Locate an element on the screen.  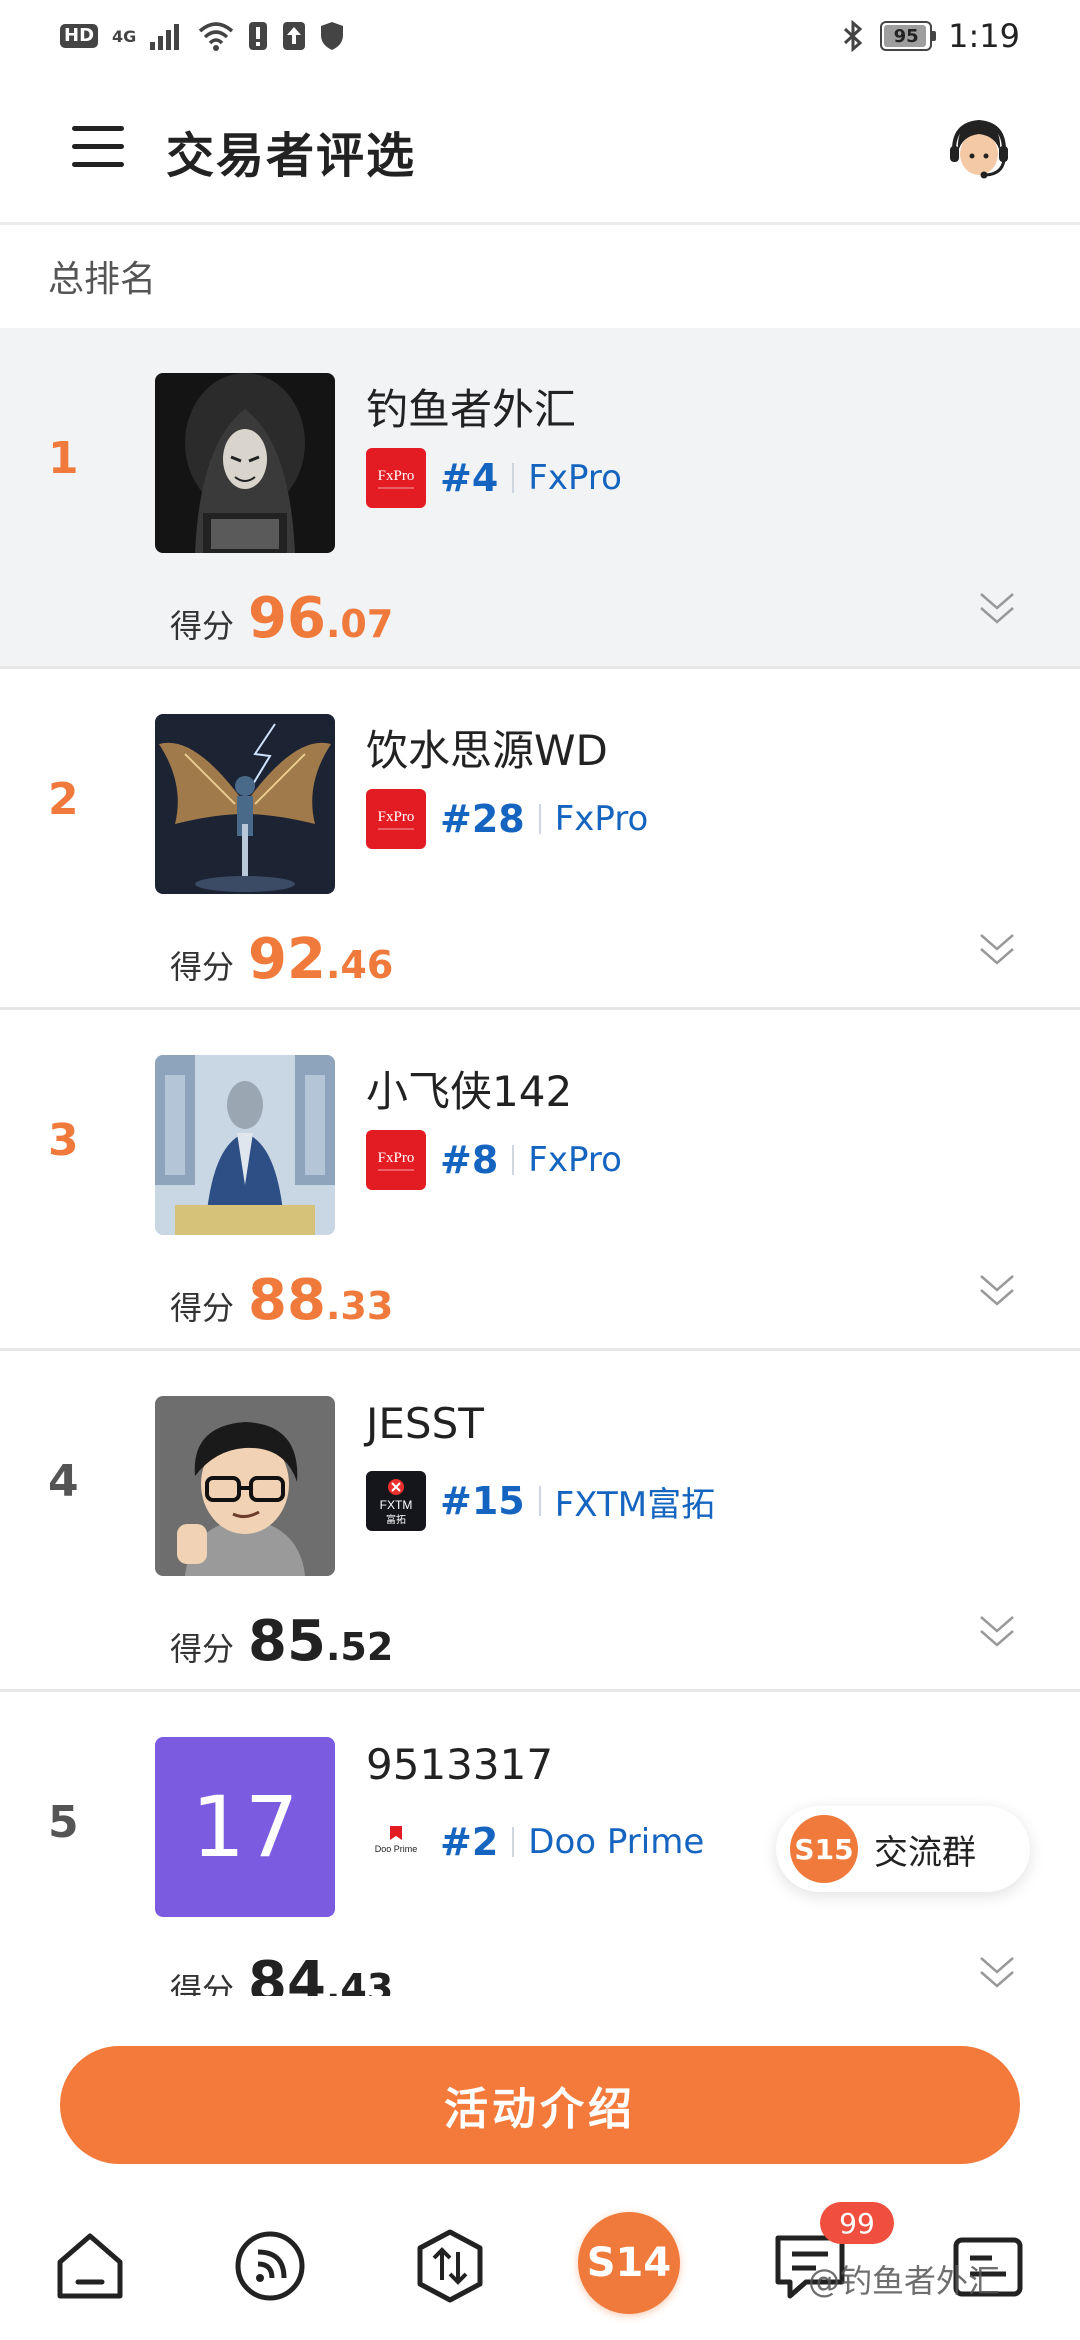
group-chat-label: 交流群 is located at coordinates (925, 1852).